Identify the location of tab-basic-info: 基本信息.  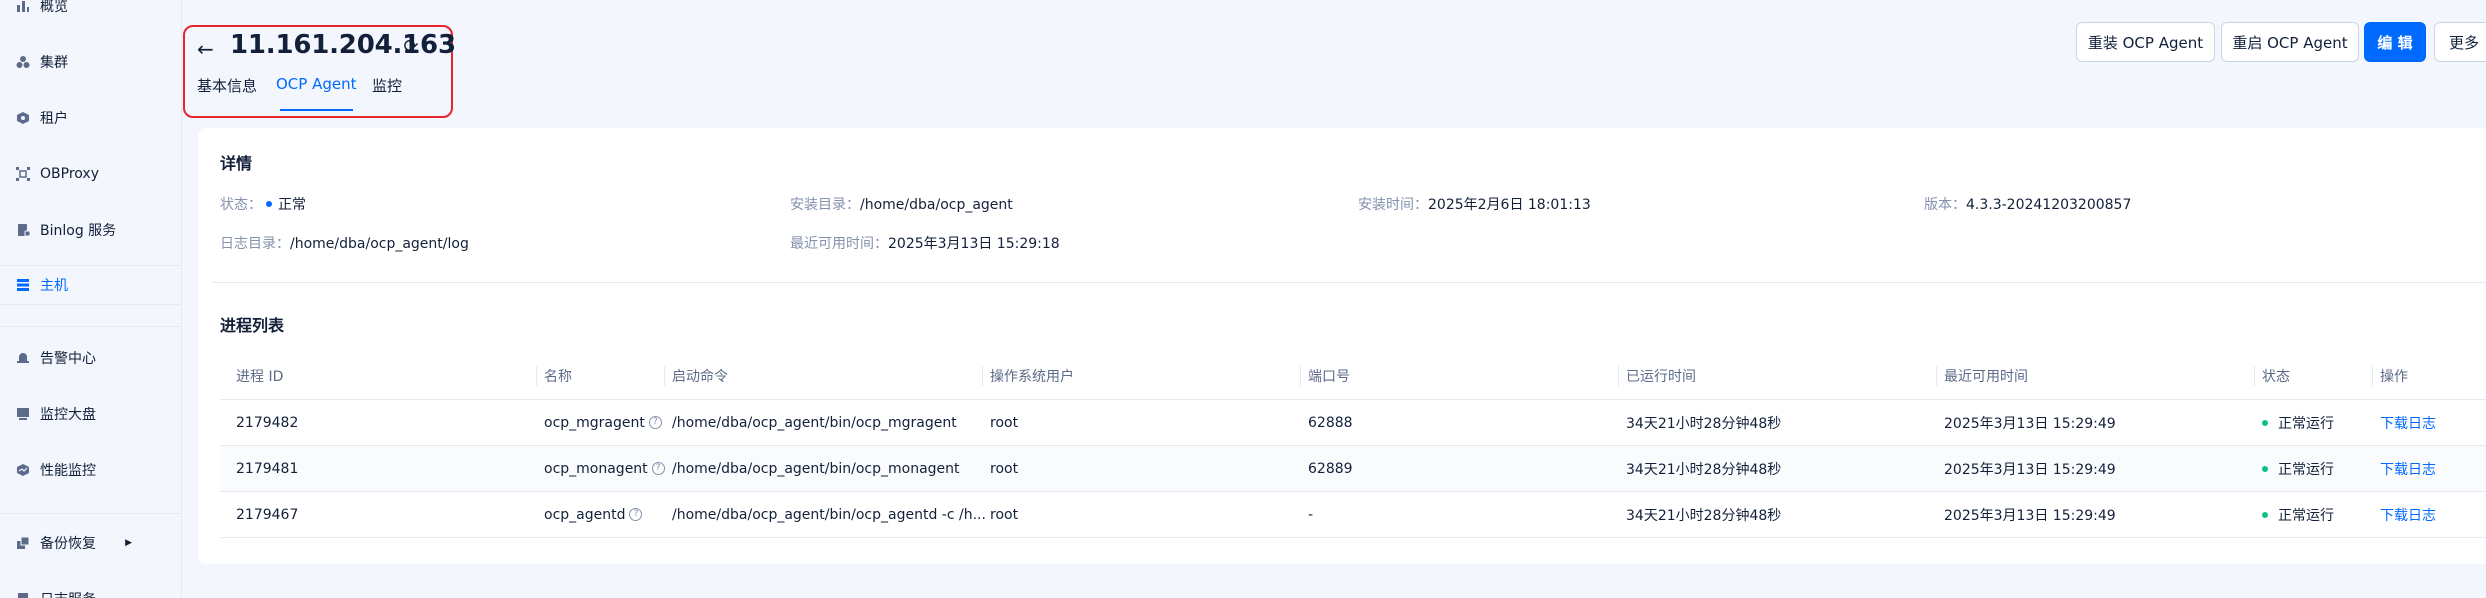
(227, 91).